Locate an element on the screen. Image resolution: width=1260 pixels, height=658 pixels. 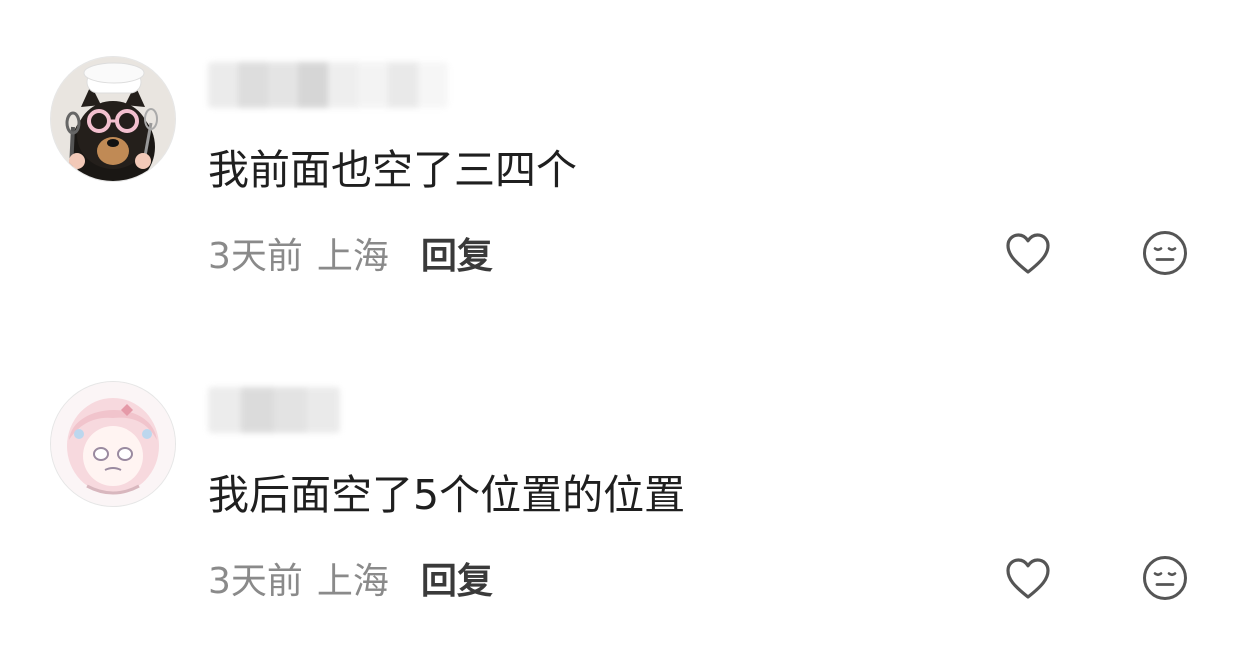
comment-text: 我后面空了5个位置的位置 is located at coordinates (447, 495).